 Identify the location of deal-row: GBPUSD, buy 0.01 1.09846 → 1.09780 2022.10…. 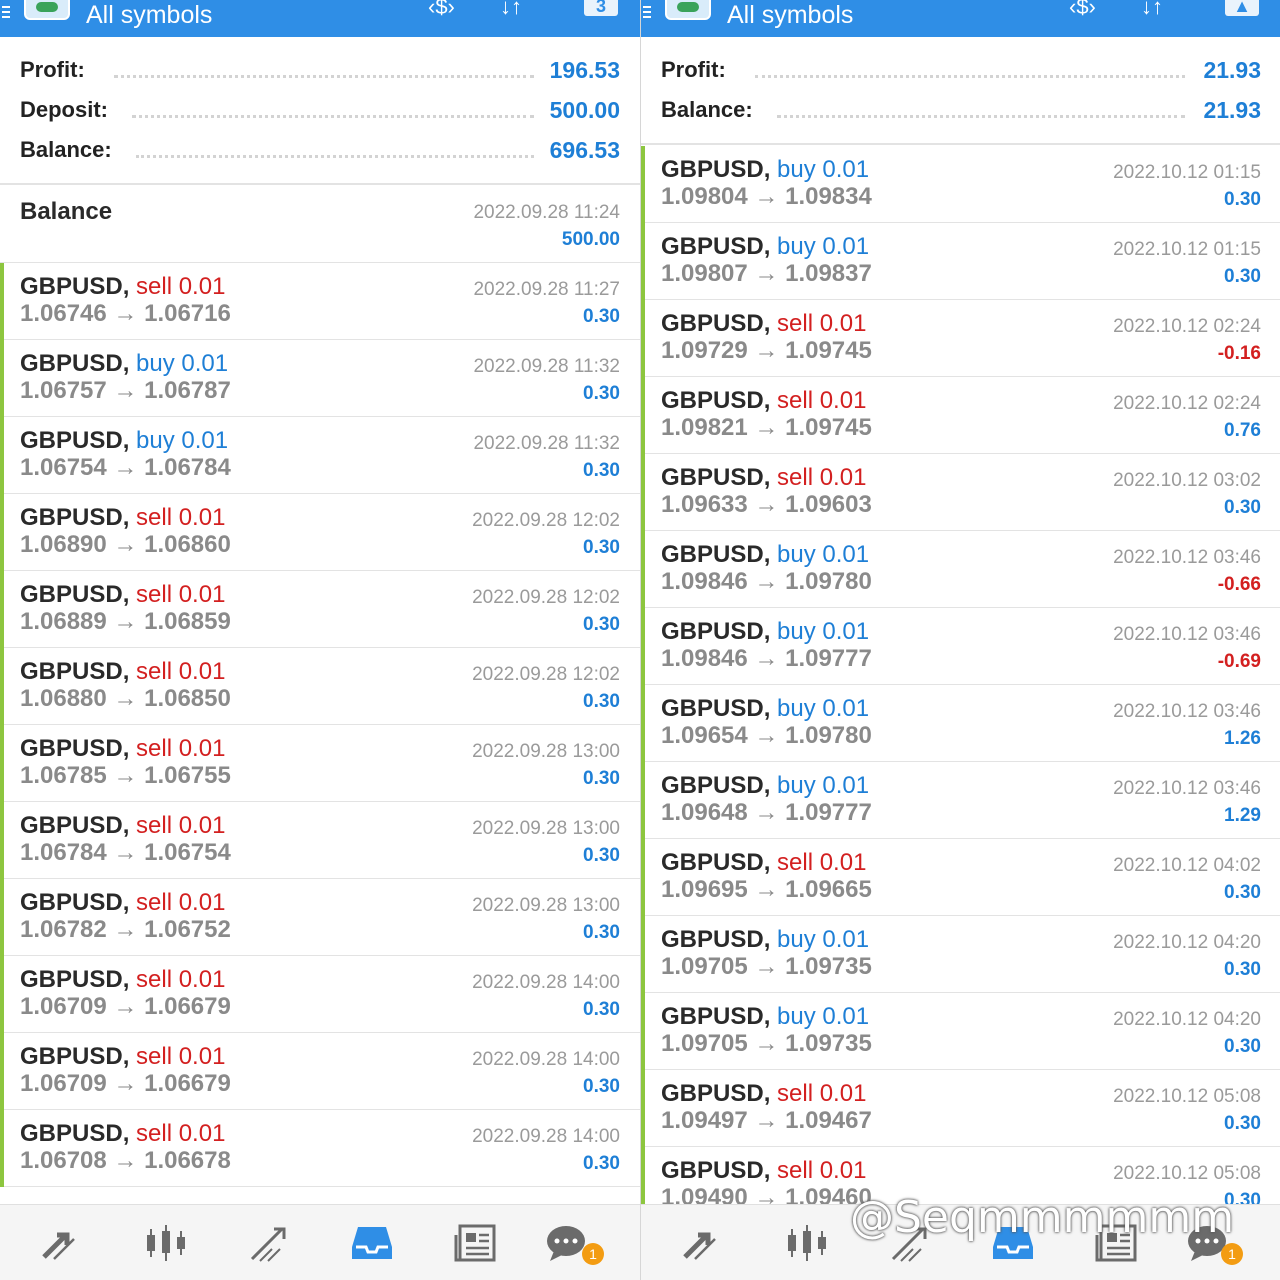
(960, 569).